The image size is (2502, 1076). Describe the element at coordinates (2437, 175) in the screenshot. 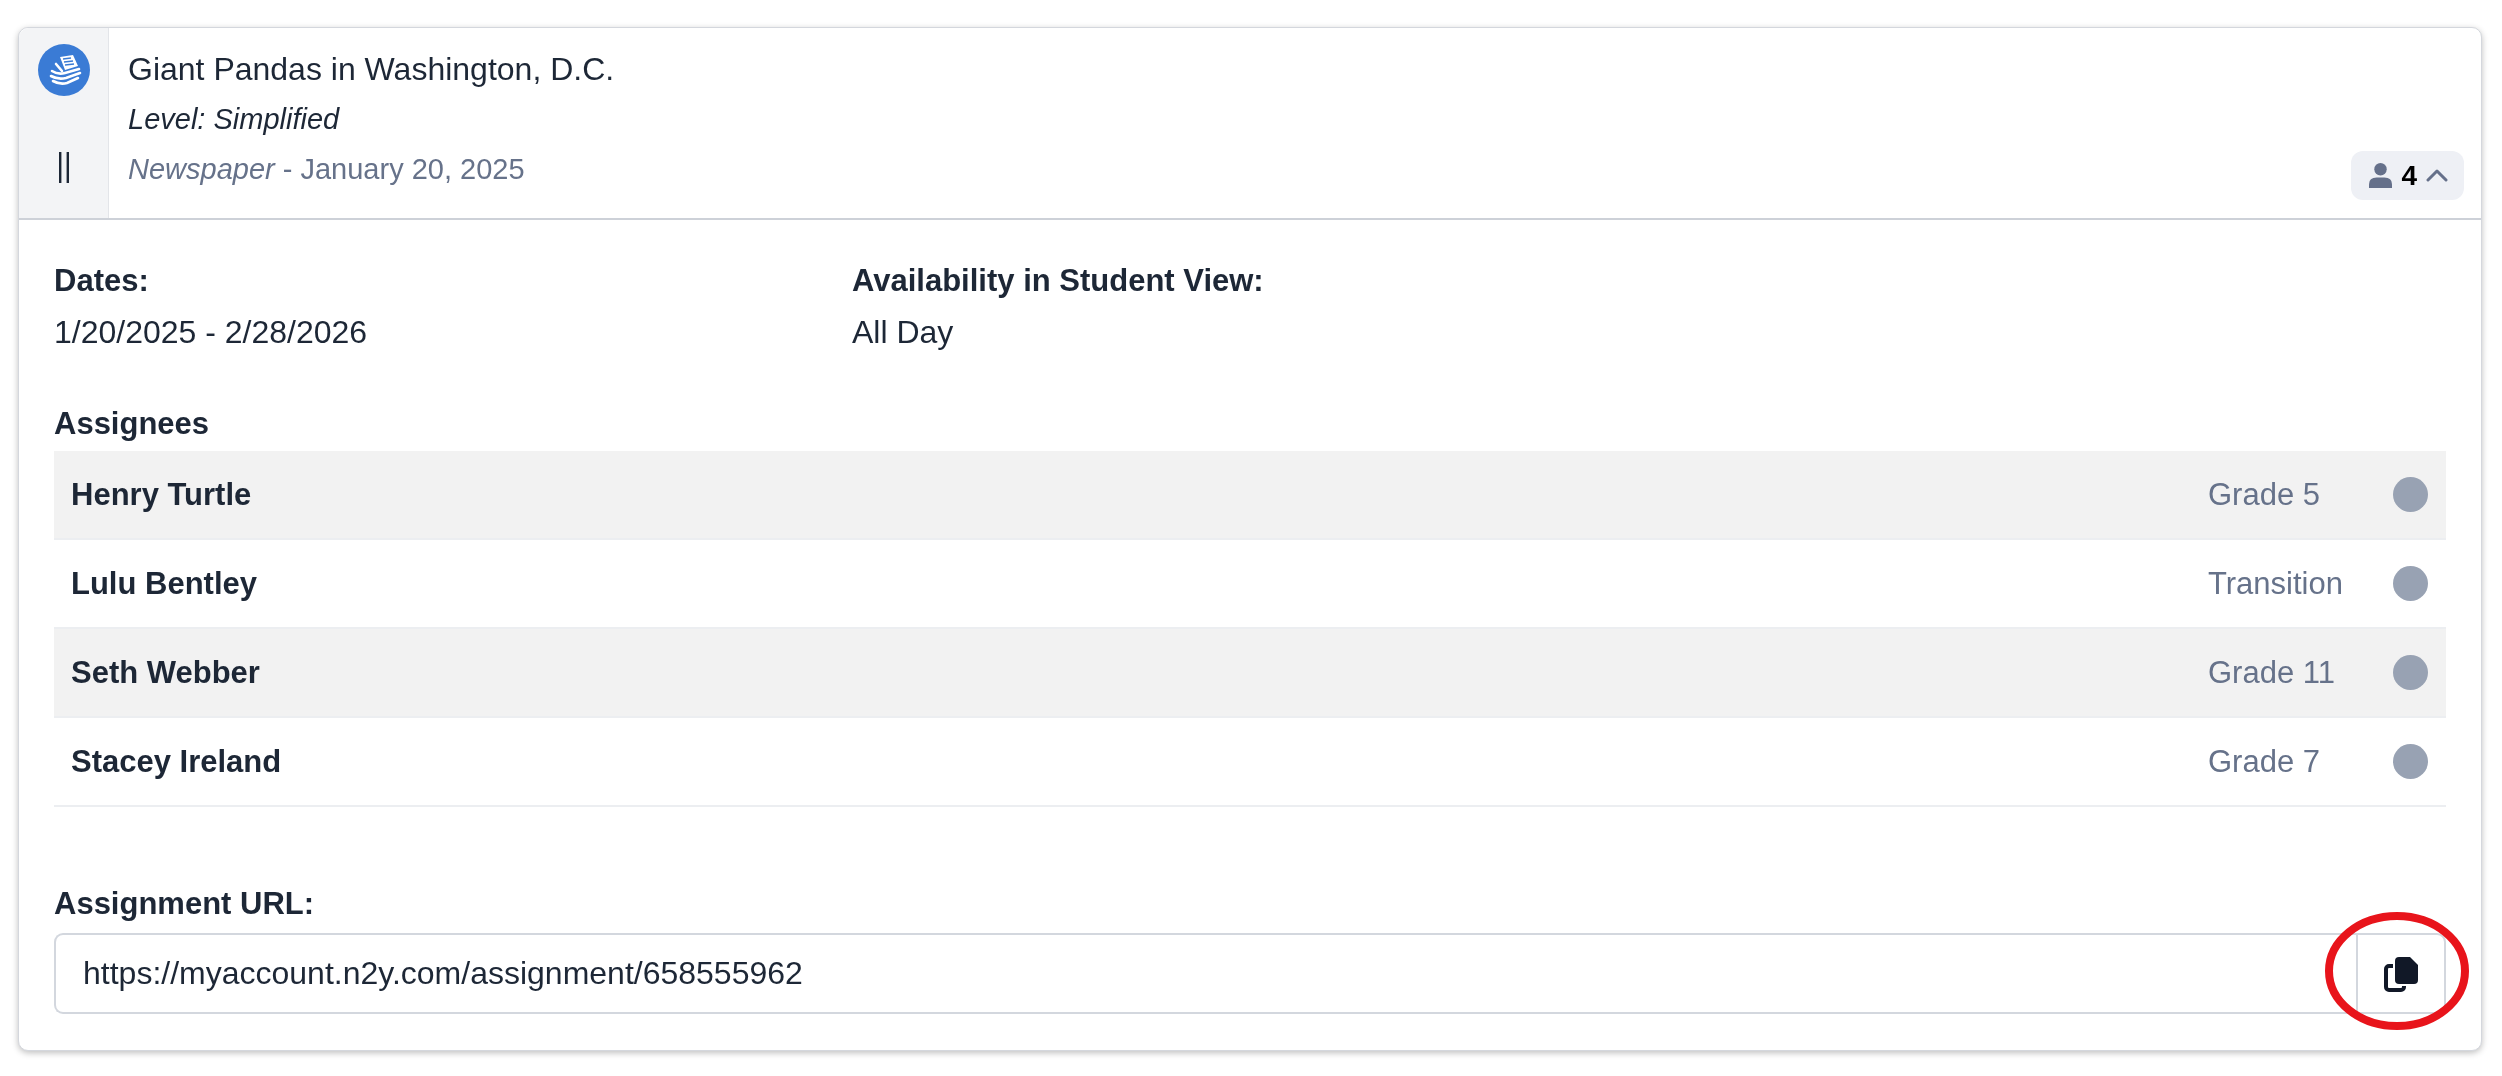

I see `chevron-icon` at that location.